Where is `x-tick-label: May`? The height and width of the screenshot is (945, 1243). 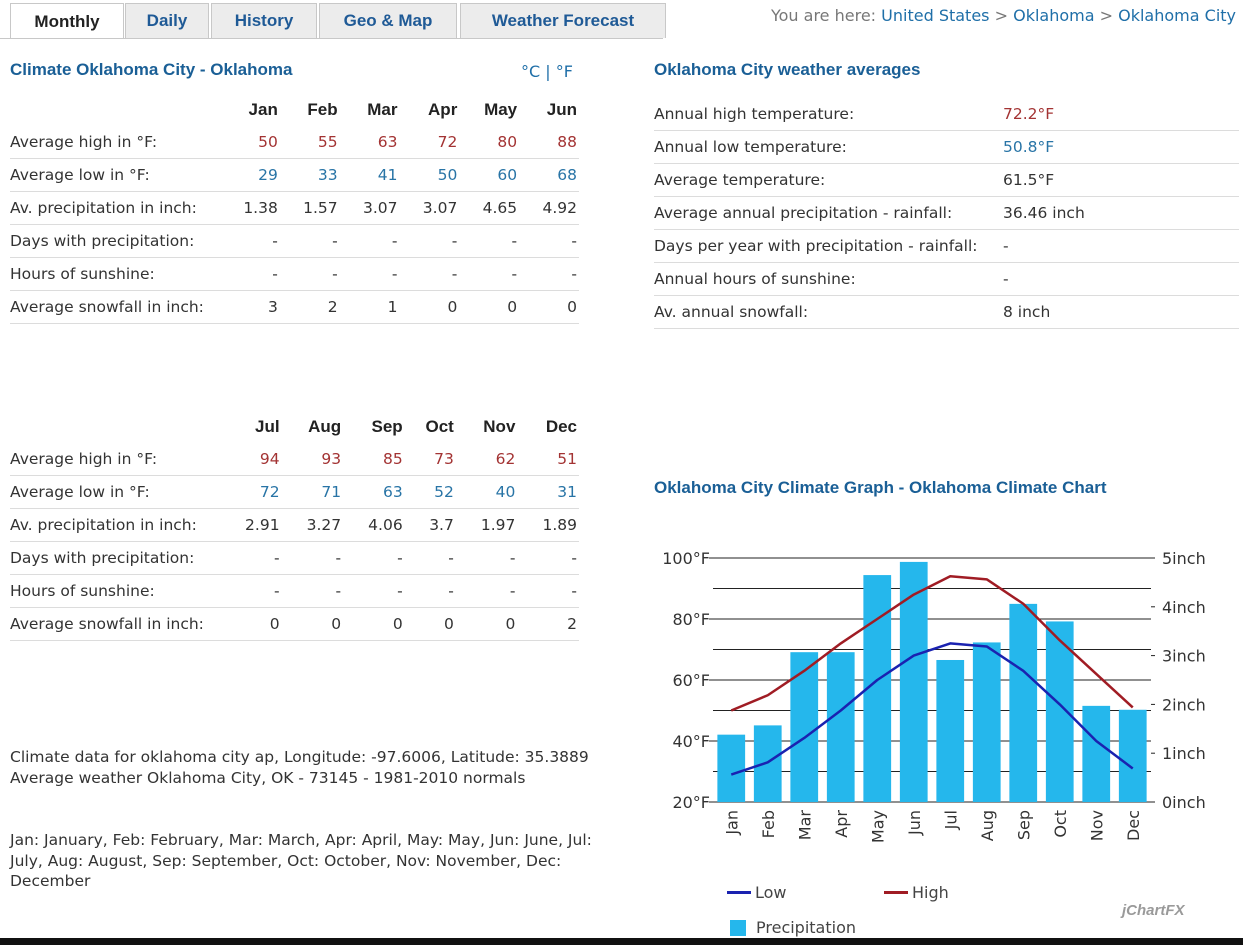 x-tick-label: May is located at coordinates (877, 826).